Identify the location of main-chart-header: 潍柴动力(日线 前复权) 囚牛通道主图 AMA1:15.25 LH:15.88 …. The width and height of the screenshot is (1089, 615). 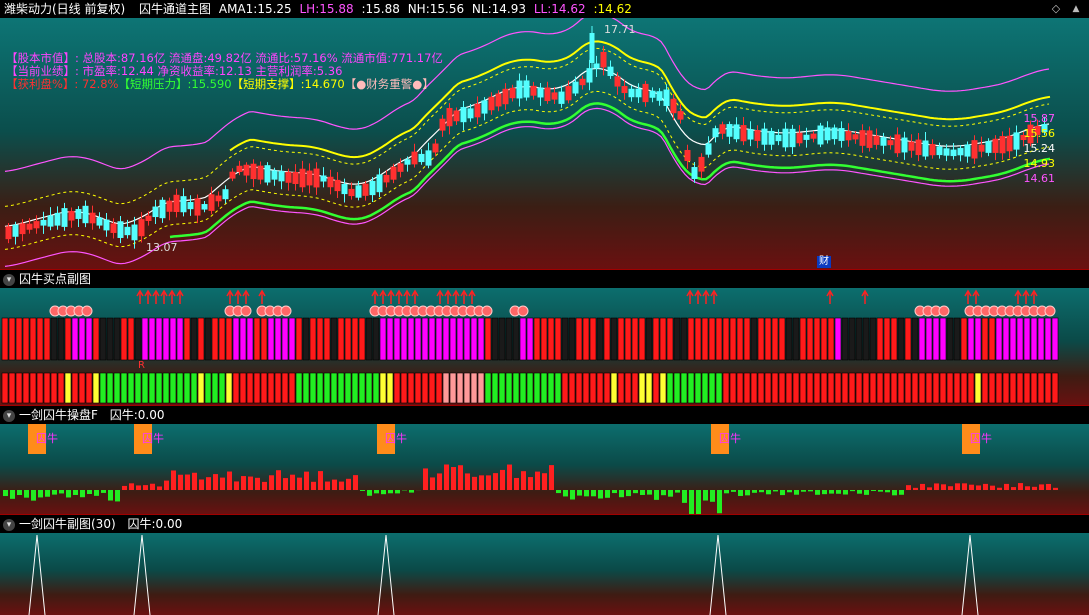
(544, 9).